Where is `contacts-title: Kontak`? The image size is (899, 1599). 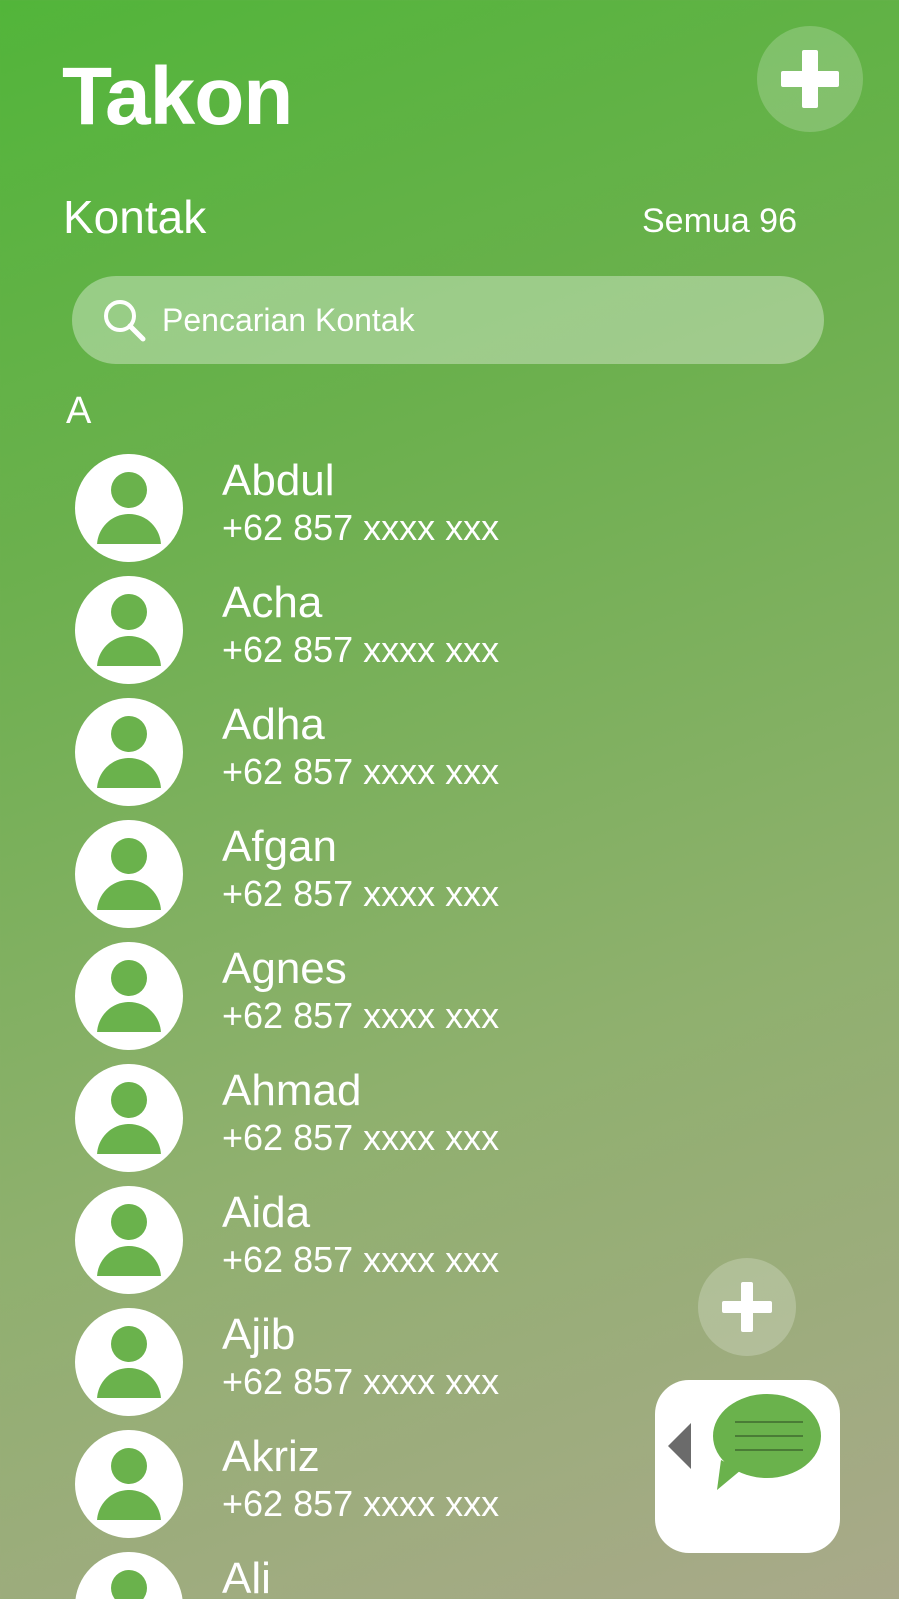
contacts-title: Kontak is located at coordinates (135, 217).